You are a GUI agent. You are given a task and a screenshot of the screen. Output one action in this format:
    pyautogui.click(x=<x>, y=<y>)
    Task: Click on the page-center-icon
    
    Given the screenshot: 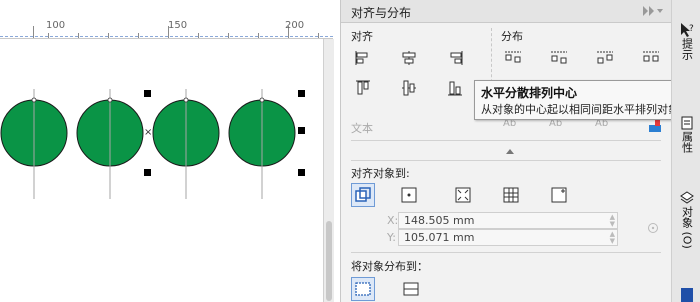 What is the action you would take?
    pyautogui.click(x=463, y=195)
    